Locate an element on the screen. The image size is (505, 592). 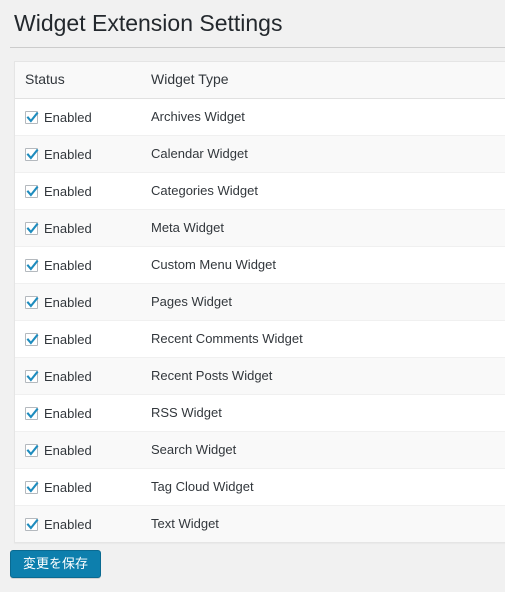
table-row: Enabled Calendar Widget is located at coordinates (260, 154).